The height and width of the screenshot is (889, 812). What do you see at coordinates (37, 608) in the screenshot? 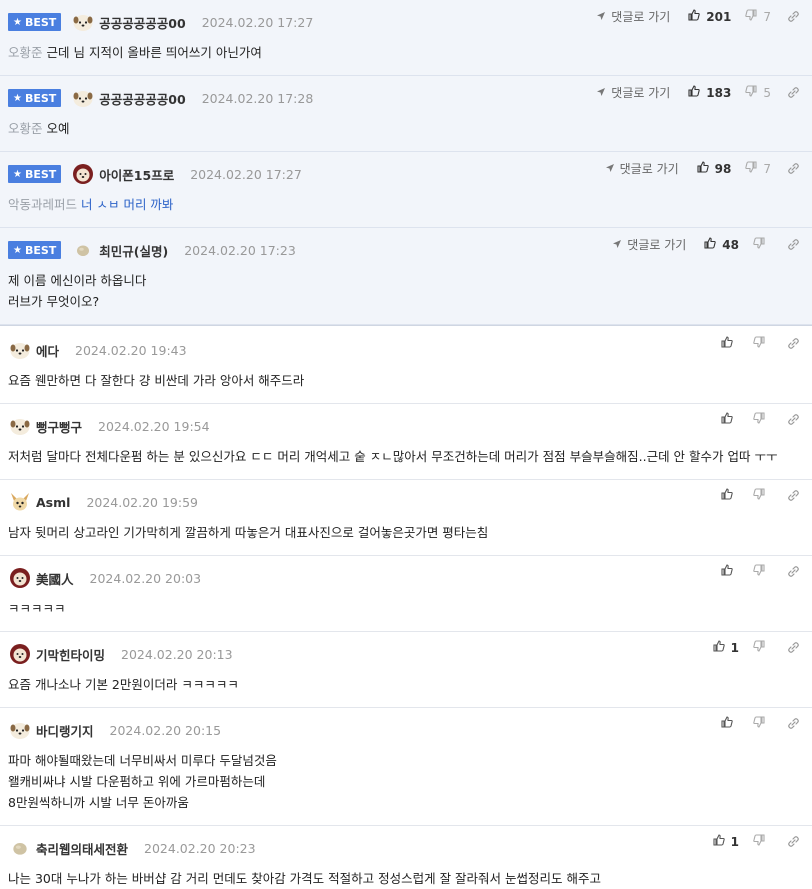
I see `comment-text: ㅋㅋㅋㅋㅋ` at bounding box center [37, 608].